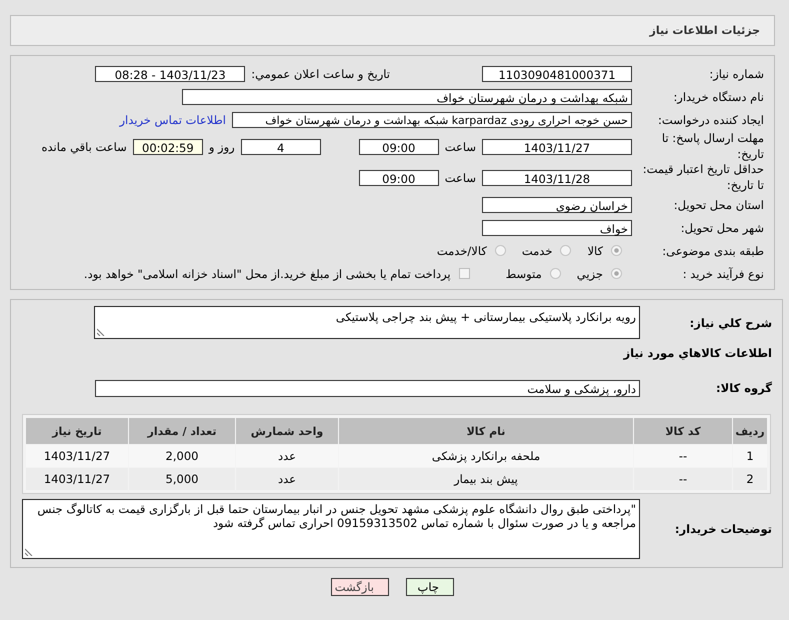 The height and width of the screenshot is (620, 789). I want to click on contact-link: اطلاعات تماس خریدار, so click(172, 119).